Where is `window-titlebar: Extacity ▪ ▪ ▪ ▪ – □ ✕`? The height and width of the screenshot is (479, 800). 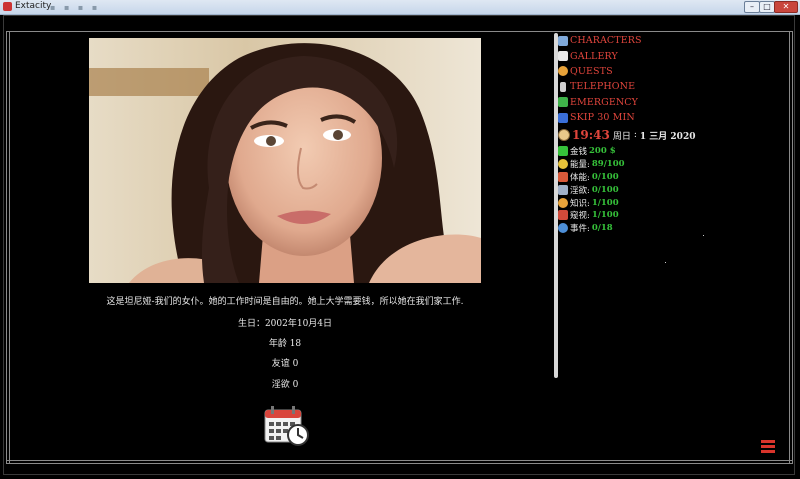 window-titlebar: Extacity ▪ ▪ ▪ ▪ – □ ✕ is located at coordinates (400, 7).